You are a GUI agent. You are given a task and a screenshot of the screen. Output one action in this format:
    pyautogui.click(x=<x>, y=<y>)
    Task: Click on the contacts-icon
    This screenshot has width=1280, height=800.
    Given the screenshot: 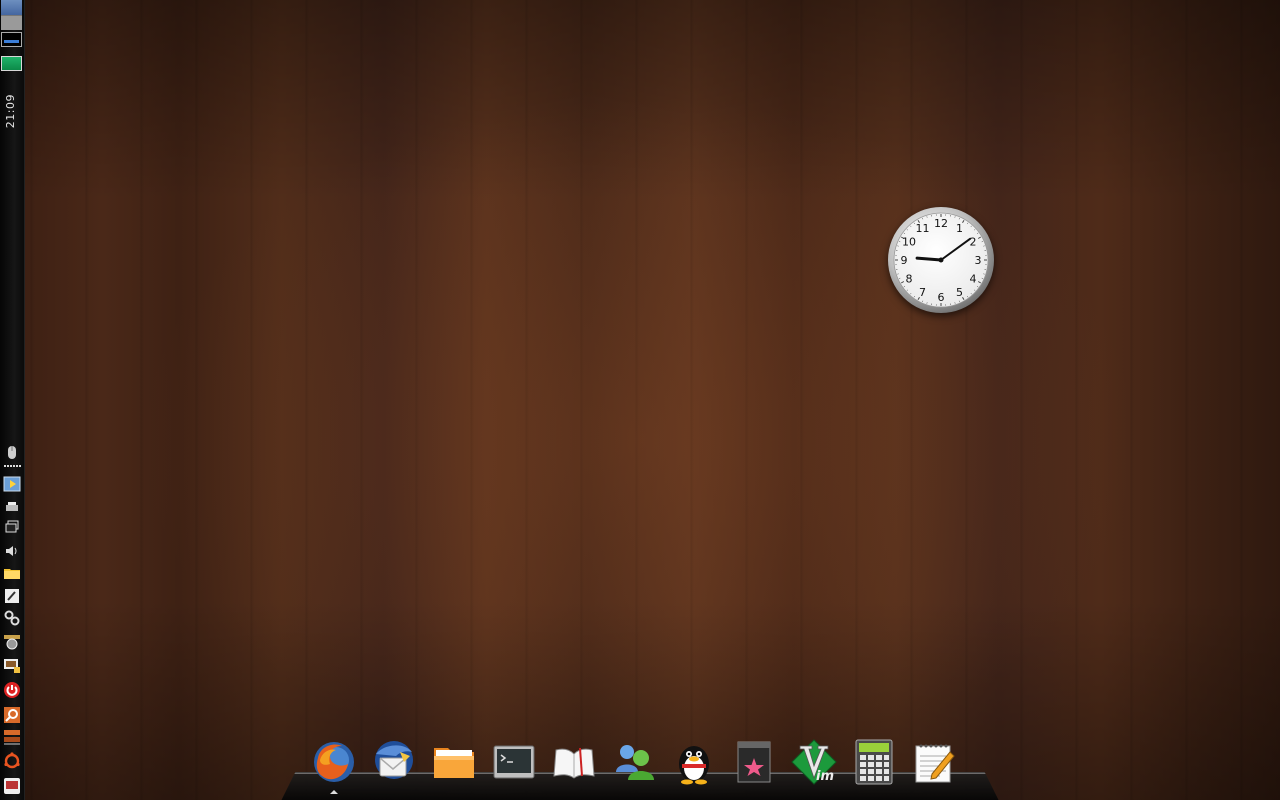 What is the action you would take?
    pyautogui.click(x=635, y=762)
    